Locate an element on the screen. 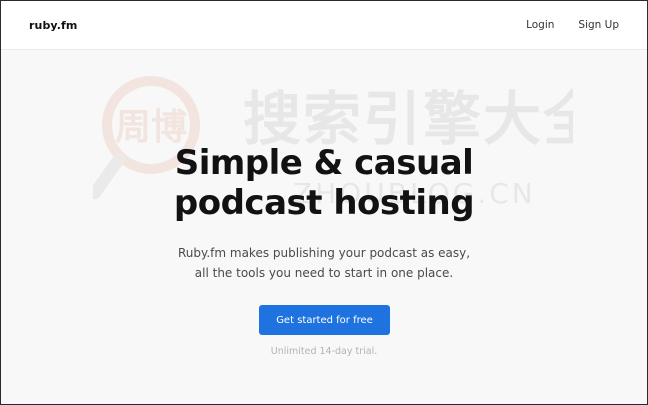  brand-logo: ruby.fm is located at coordinates (53, 25).